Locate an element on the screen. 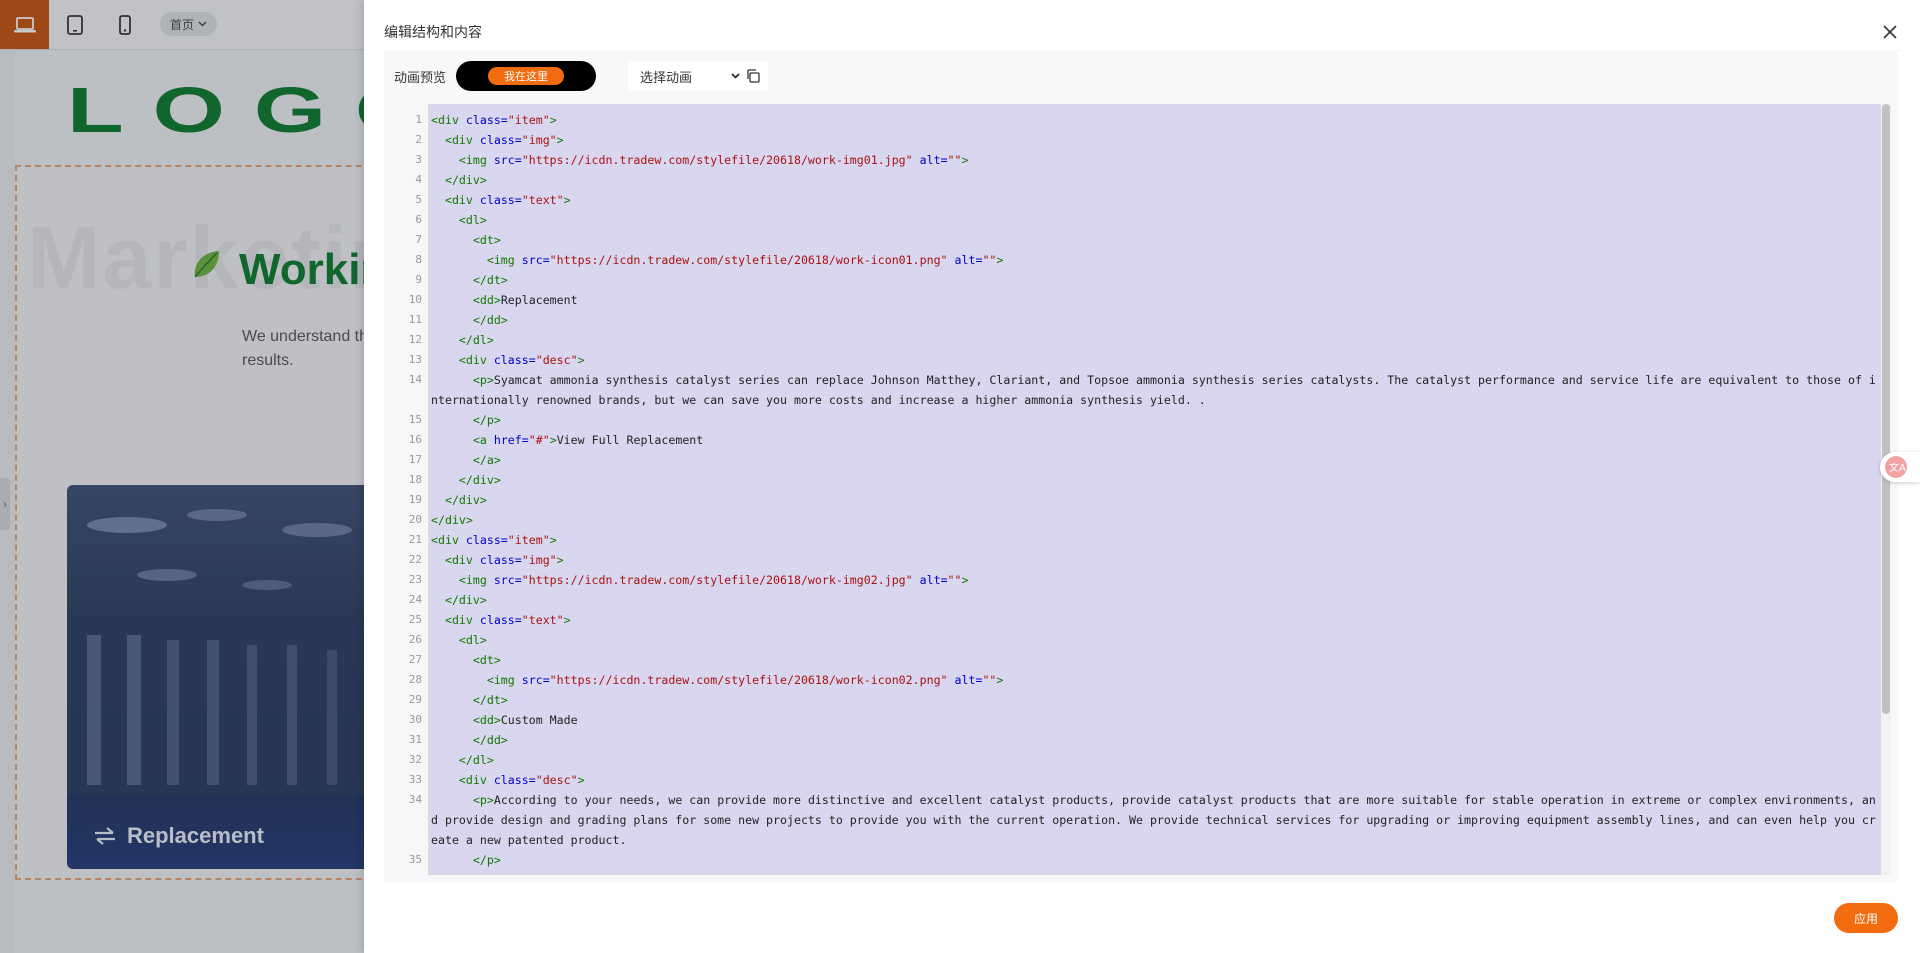  editor-toolbar: 动画预览 我在这里 选择动画 is located at coordinates (1141, 75).